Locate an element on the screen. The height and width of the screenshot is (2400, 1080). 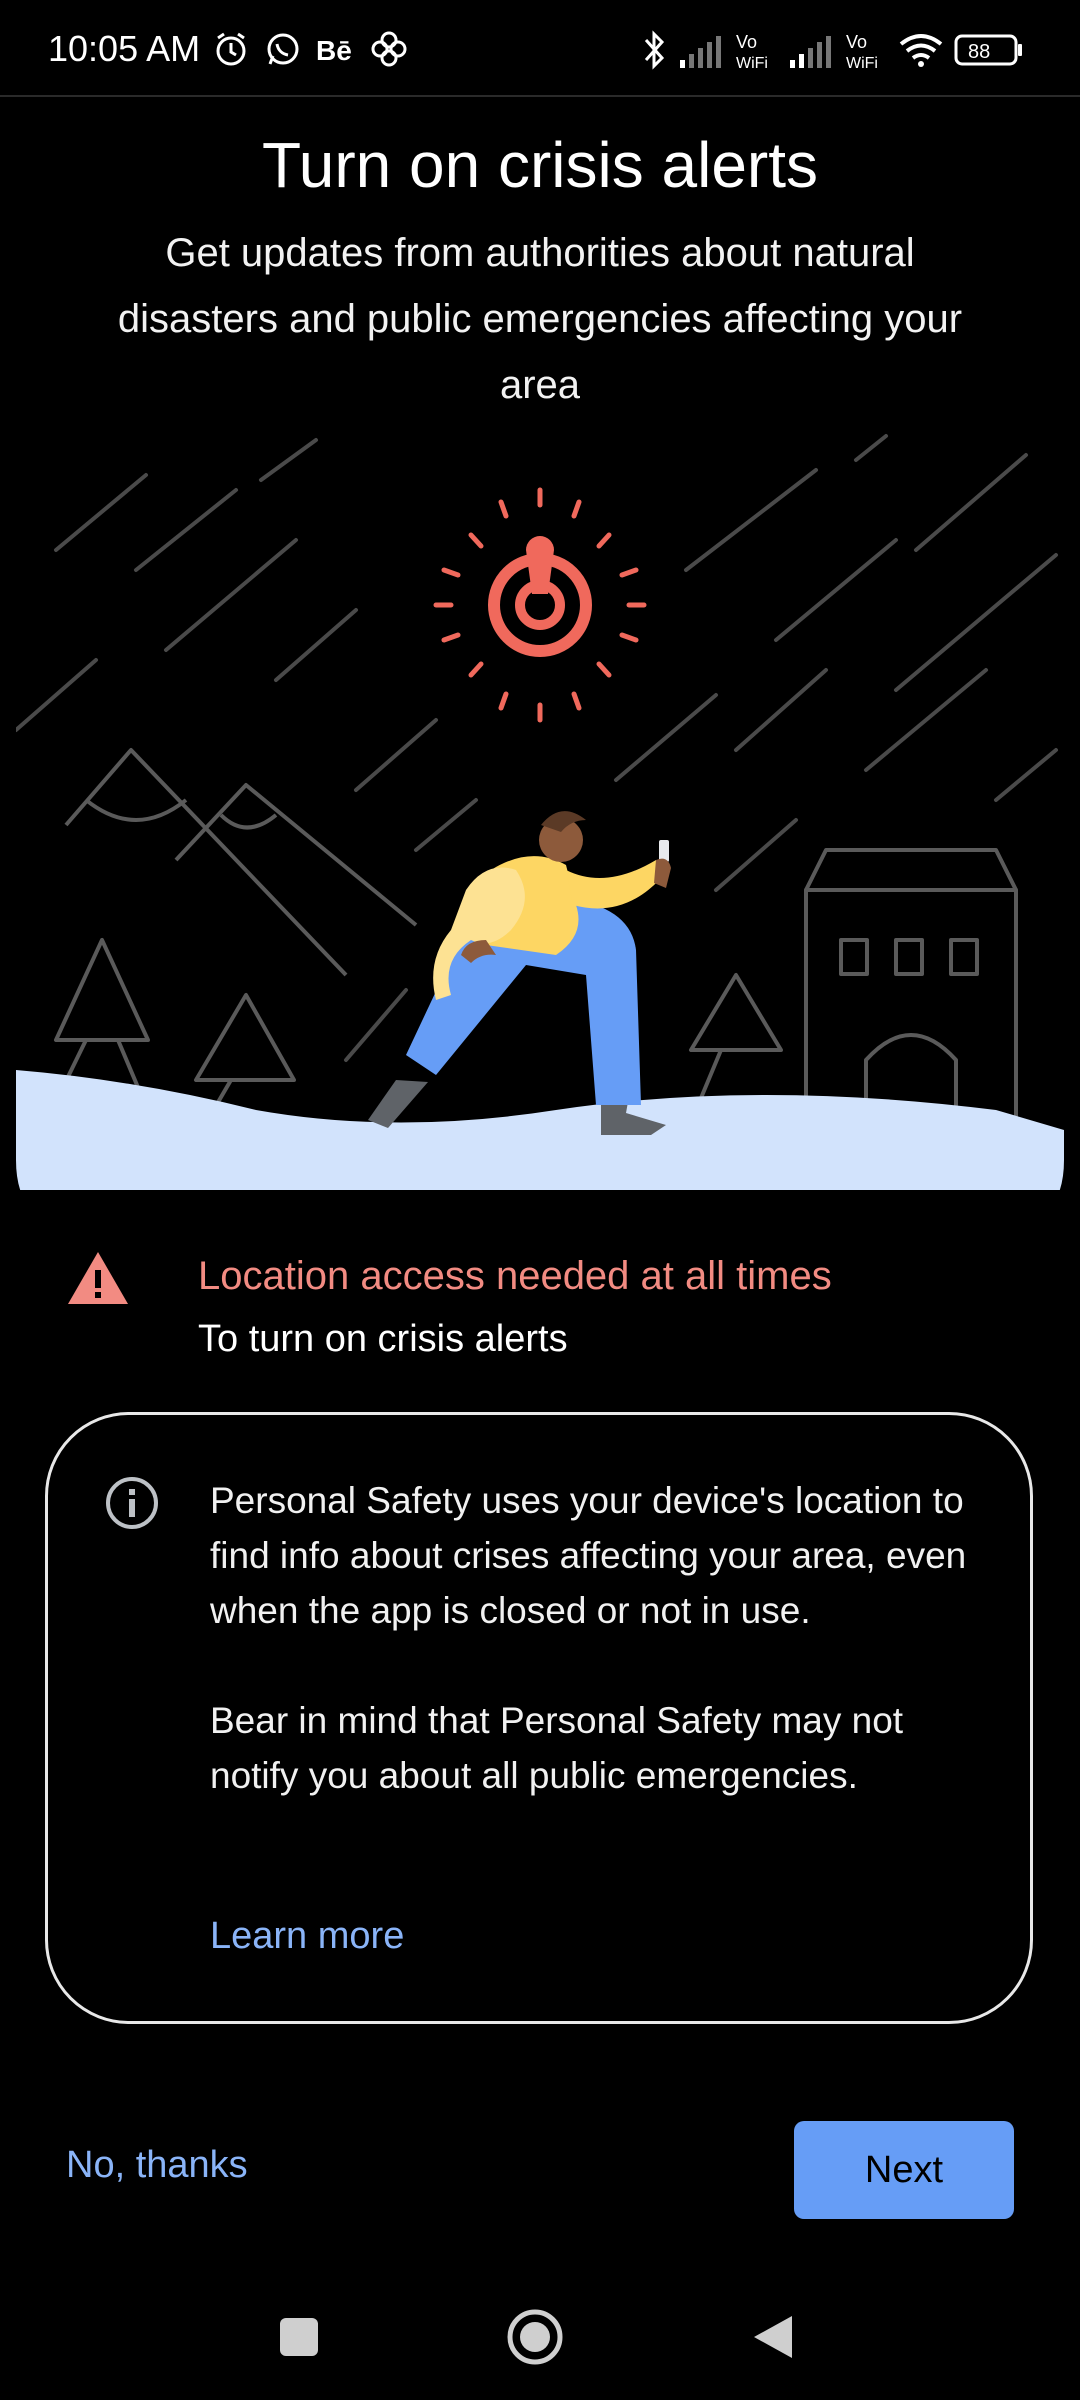
status-time: 10:05 AM is located at coordinates (124, 48).